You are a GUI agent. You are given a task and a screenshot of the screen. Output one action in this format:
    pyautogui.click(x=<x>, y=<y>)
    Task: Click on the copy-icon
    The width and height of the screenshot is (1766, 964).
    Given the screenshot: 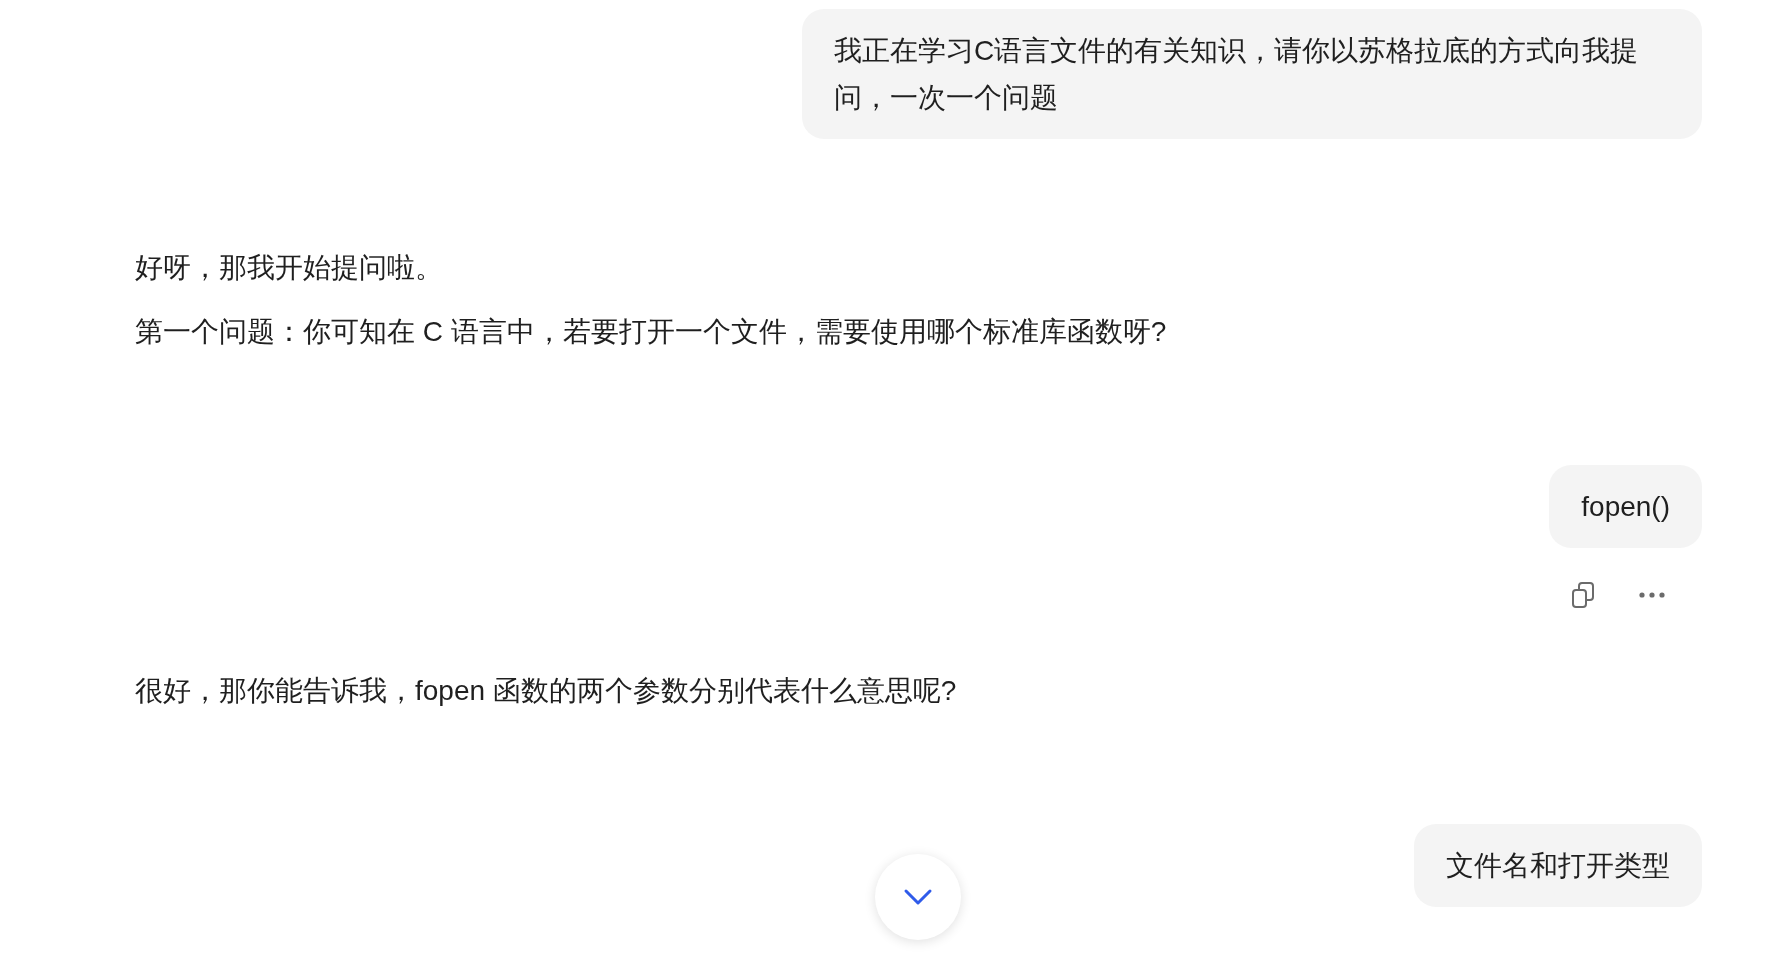 What is the action you would take?
    pyautogui.click(x=1583, y=595)
    